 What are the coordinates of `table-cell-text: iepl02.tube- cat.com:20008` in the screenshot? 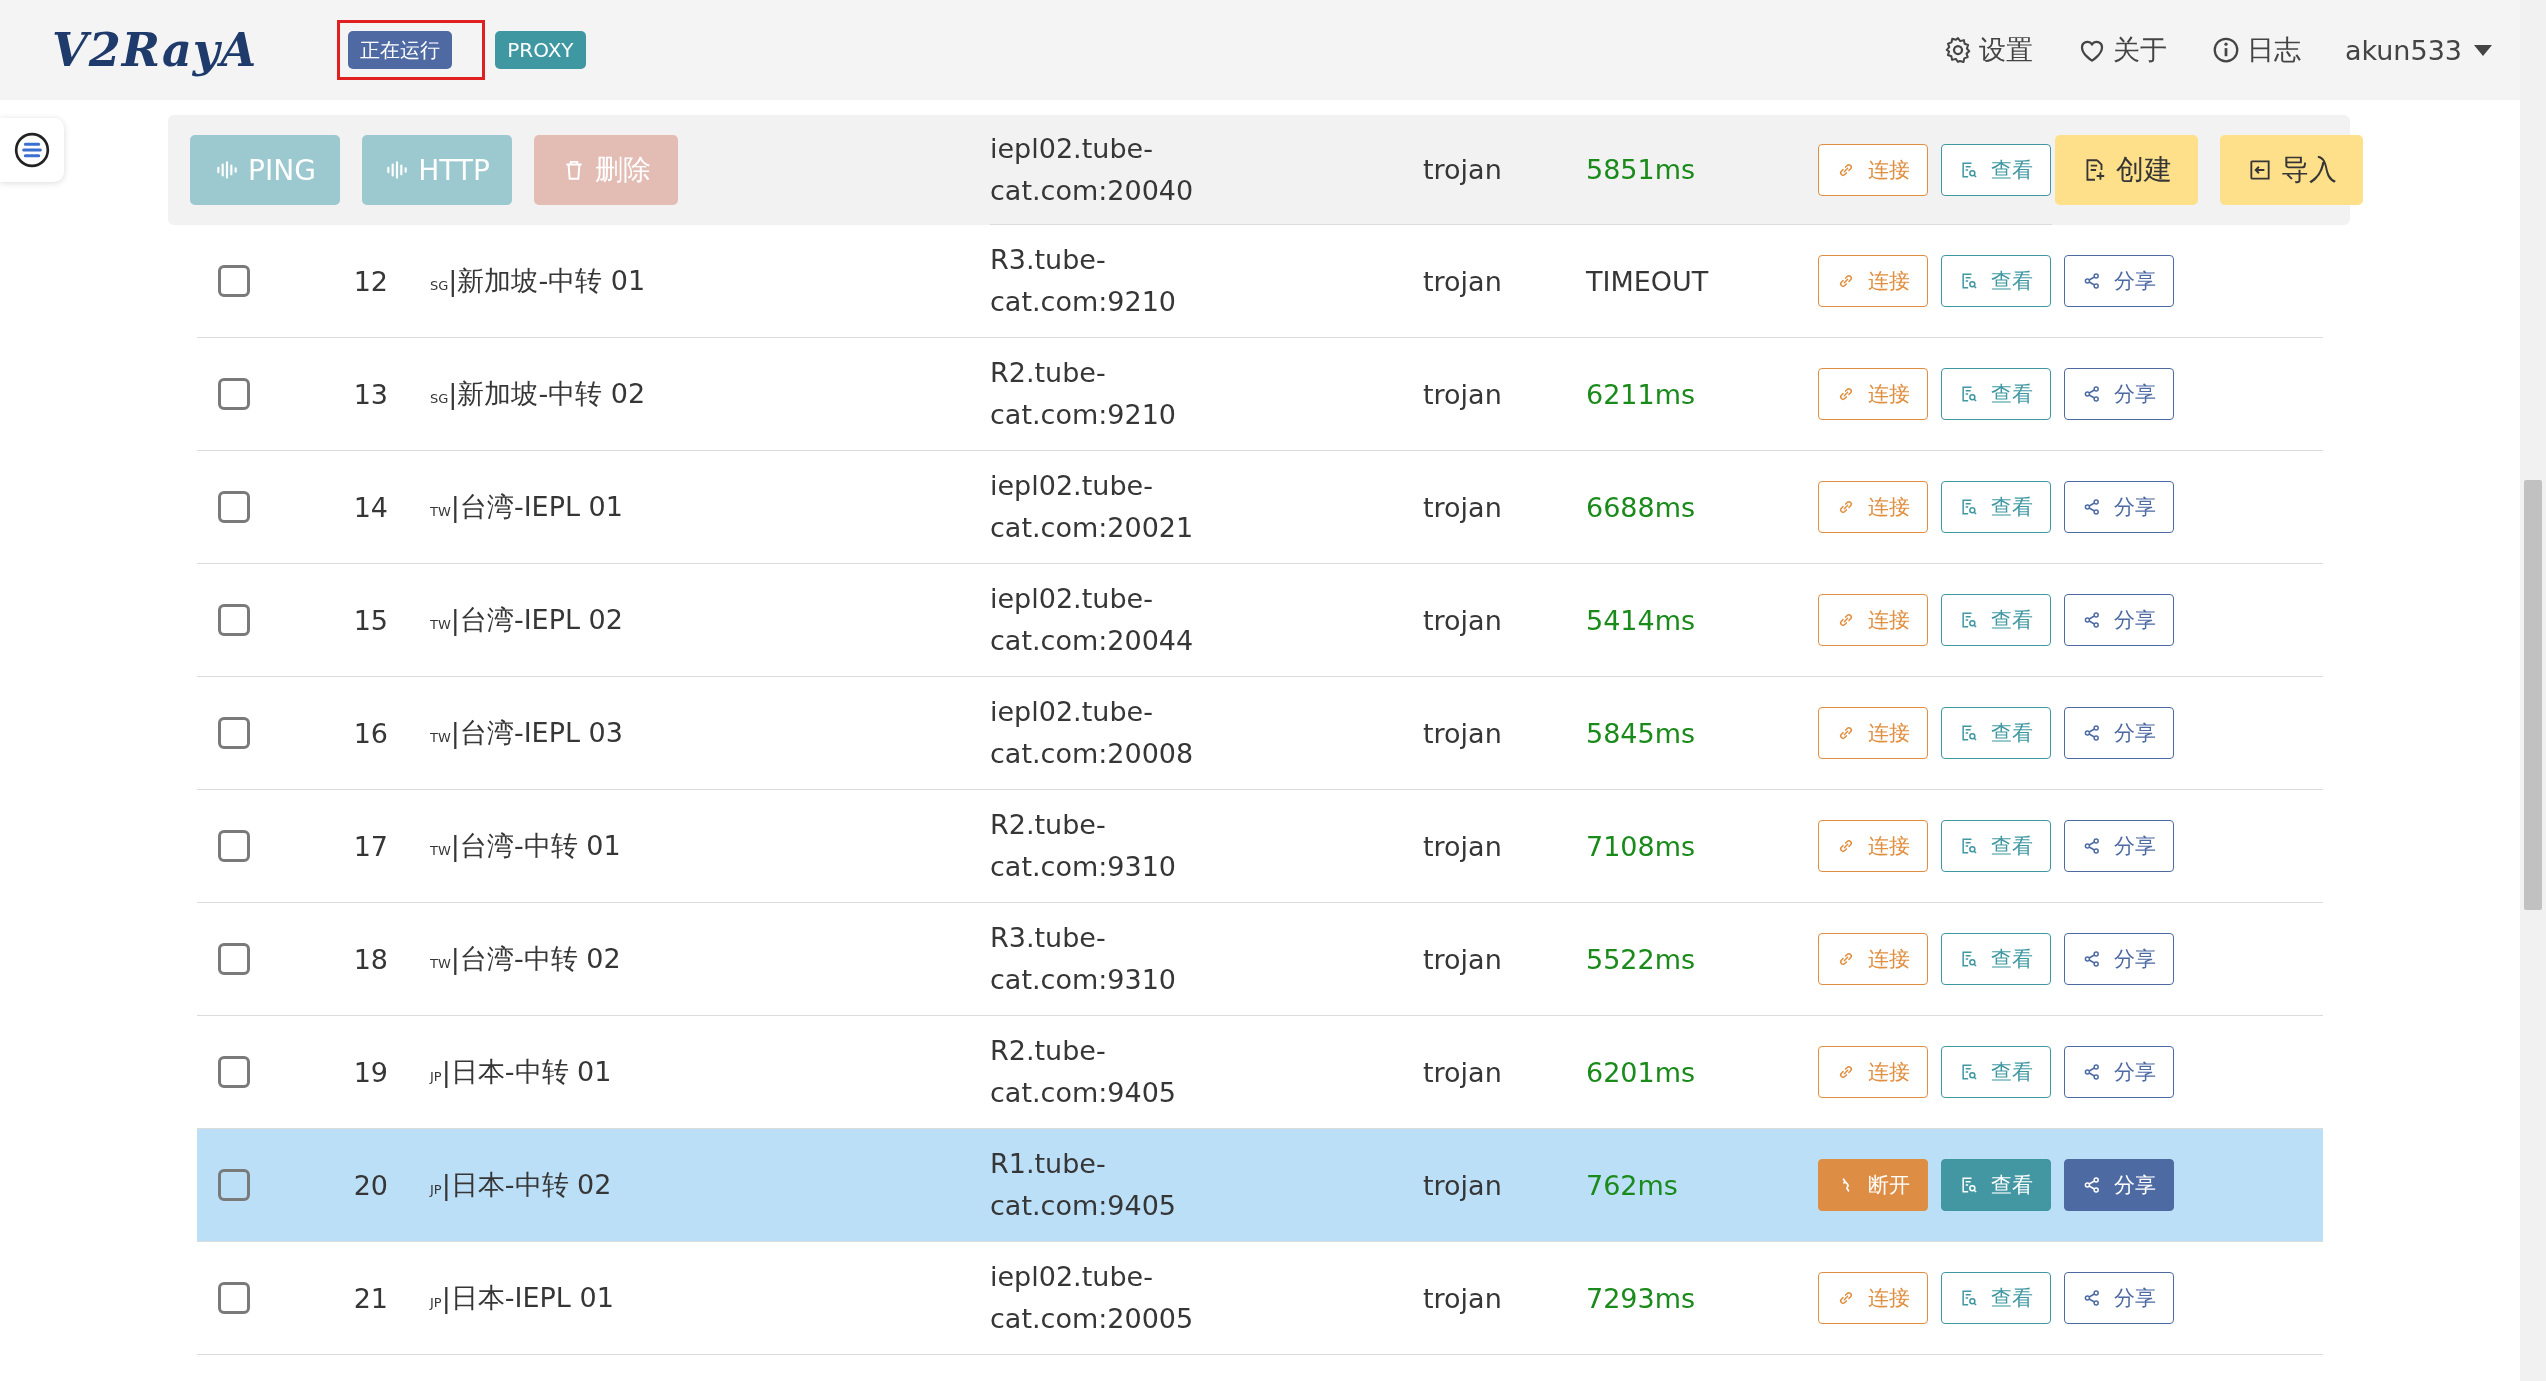 It's located at (1092, 733).